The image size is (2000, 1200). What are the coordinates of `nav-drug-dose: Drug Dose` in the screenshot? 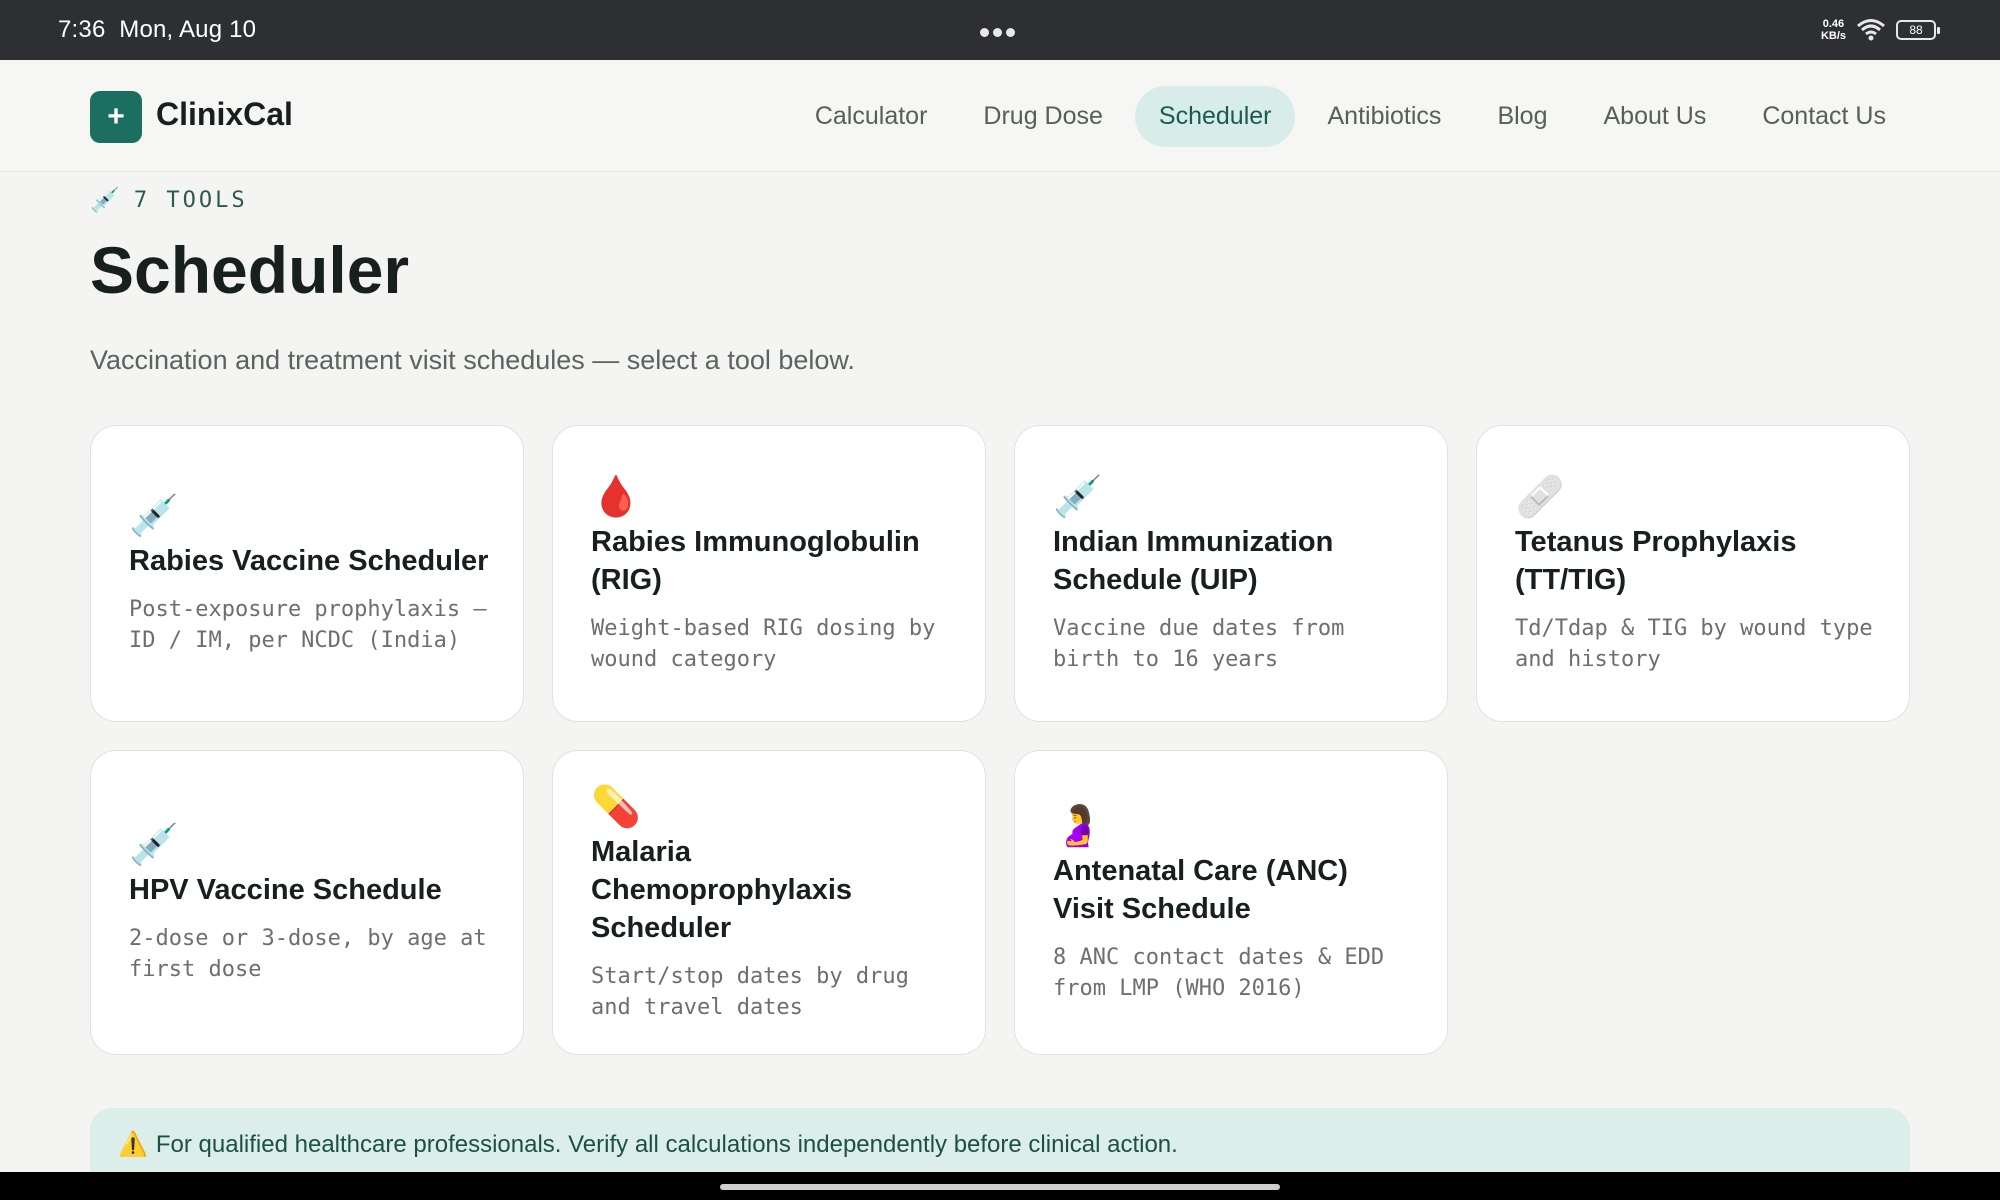 It's located at (1043, 116).